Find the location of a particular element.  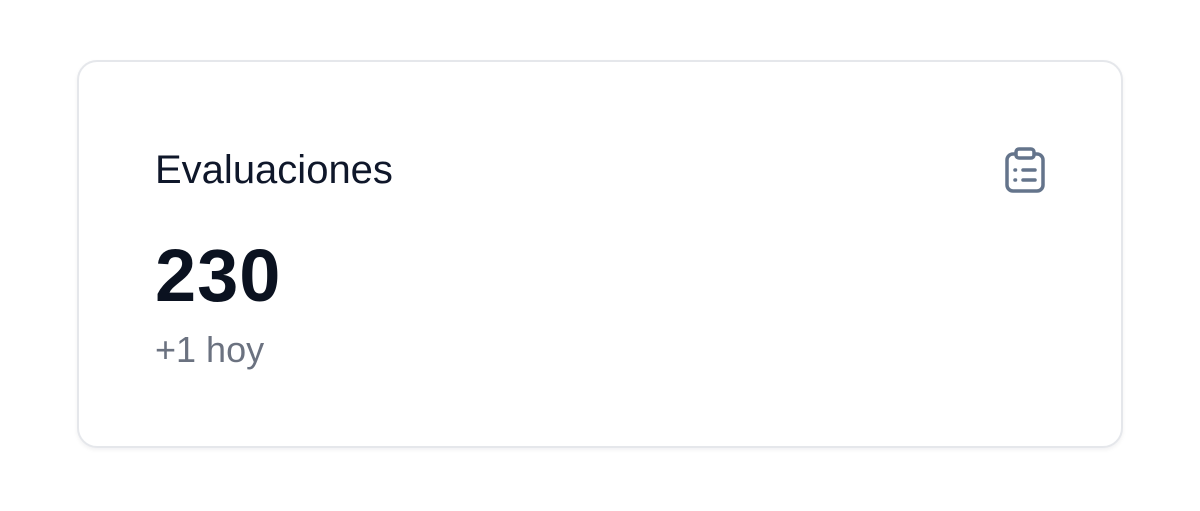

stat-delta: +1 hoy is located at coordinates (210, 349).